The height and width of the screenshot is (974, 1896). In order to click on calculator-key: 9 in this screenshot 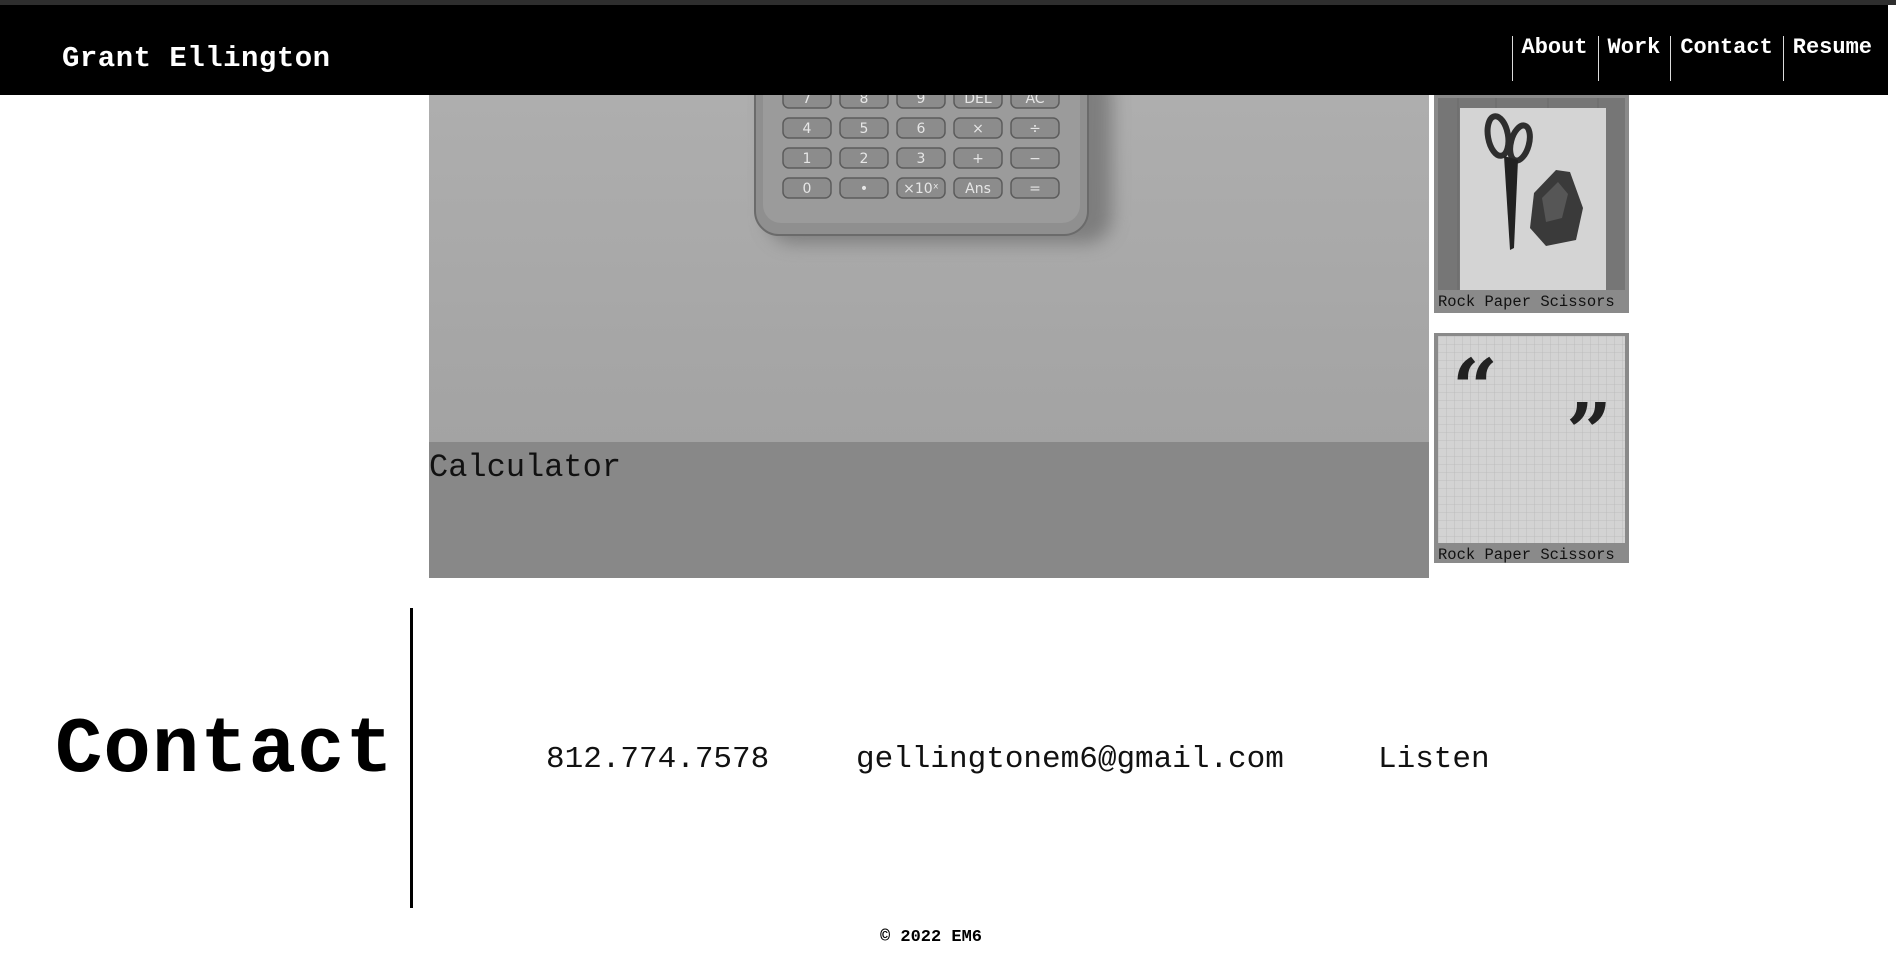, I will do `click(921, 102)`.